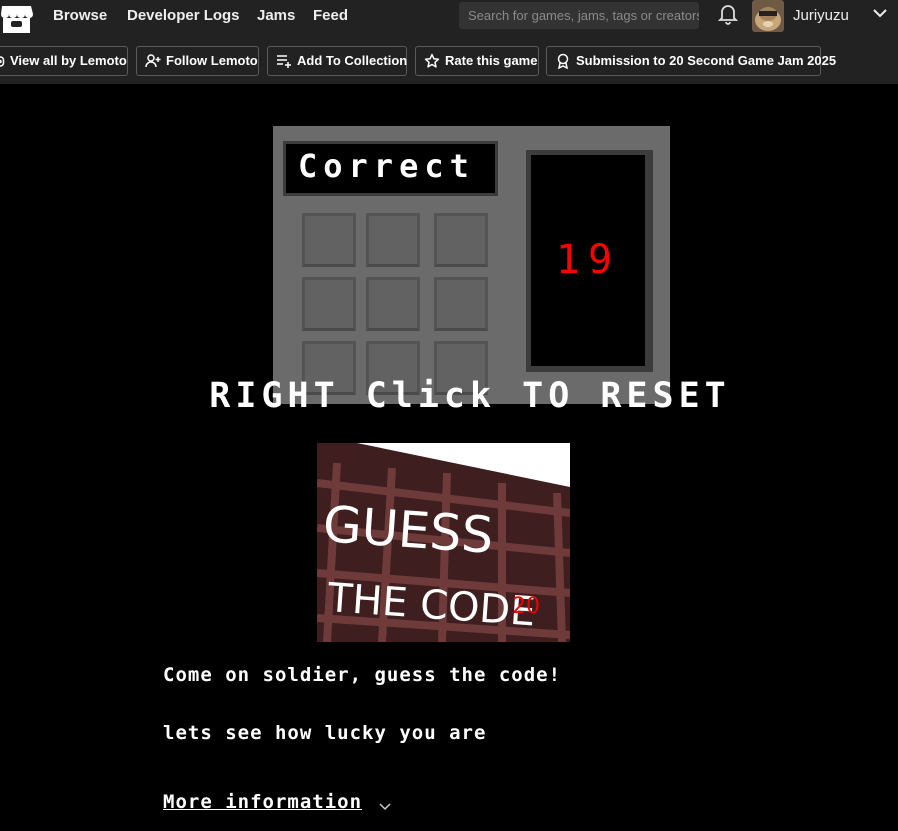 The image size is (898, 831). I want to click on gamepad-icon, so click(2, 61).